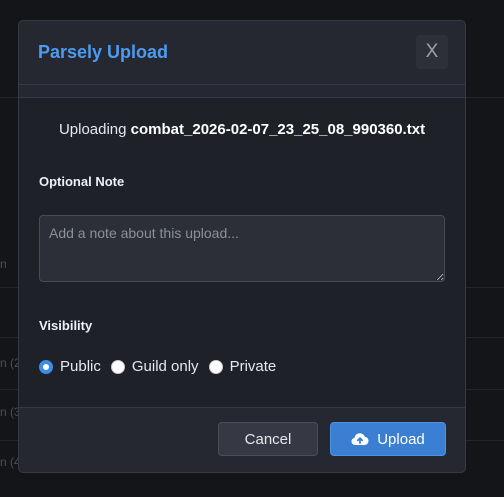  I want to click on cancel-button: Cancel, so click(268, 439).